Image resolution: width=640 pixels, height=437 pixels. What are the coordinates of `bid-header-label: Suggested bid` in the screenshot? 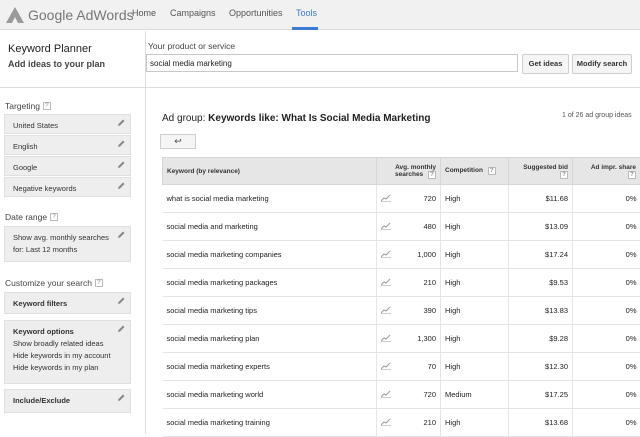 It's located at (545, 167).